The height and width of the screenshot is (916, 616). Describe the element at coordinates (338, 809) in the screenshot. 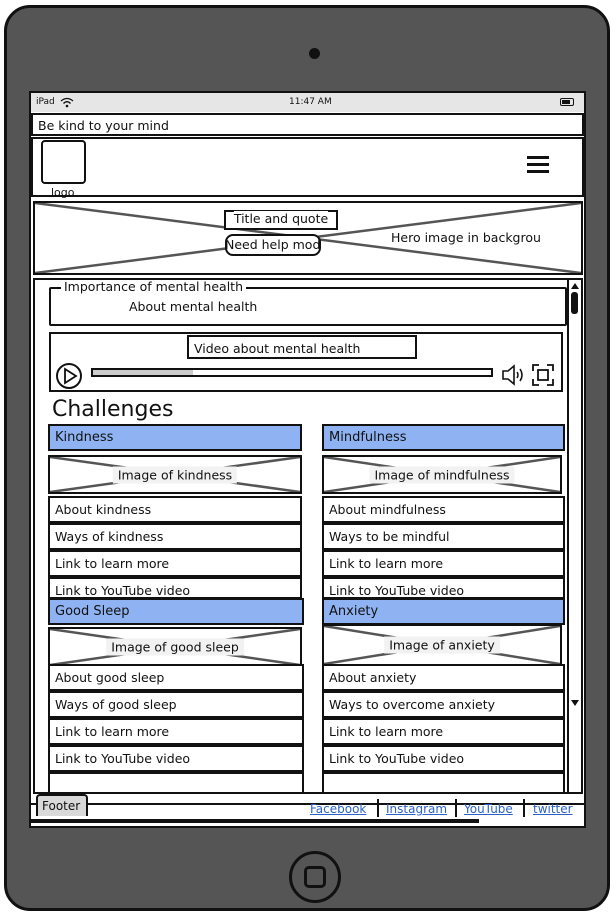

I see `footer-link-facebook: Facebook` at that location.